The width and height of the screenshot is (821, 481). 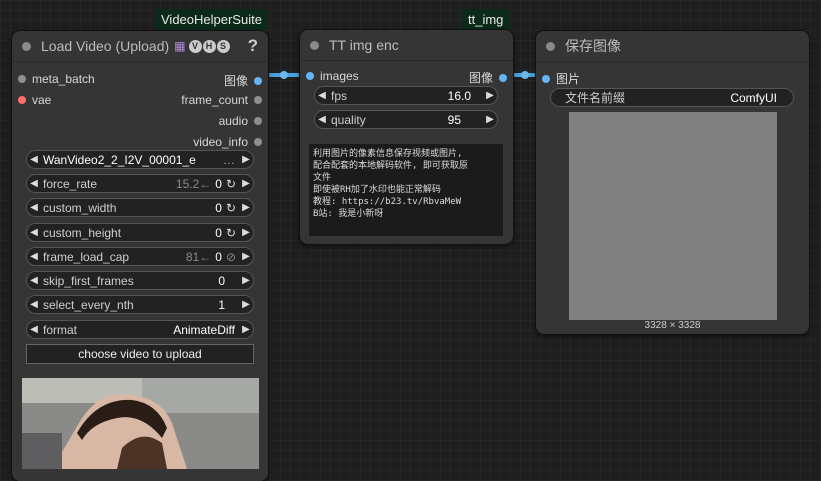 What do you see at coordinates (88, 304) in the screenshot?
I see `widget-label: select_every_nth` at bounding box center [88, 304].